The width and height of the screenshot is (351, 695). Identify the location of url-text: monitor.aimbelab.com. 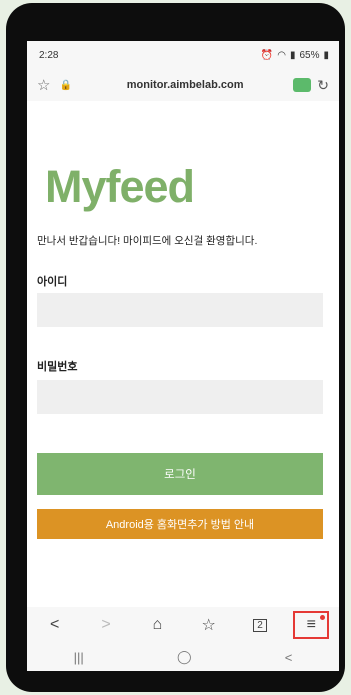
(185, 85).